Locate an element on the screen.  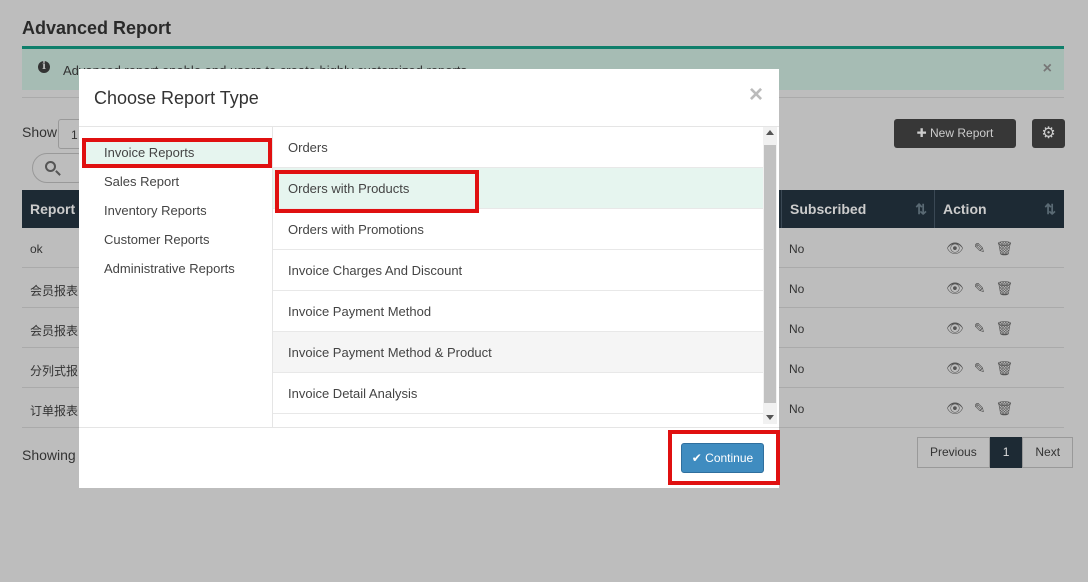
options-scrollbar is located at coordinates (770, 275).